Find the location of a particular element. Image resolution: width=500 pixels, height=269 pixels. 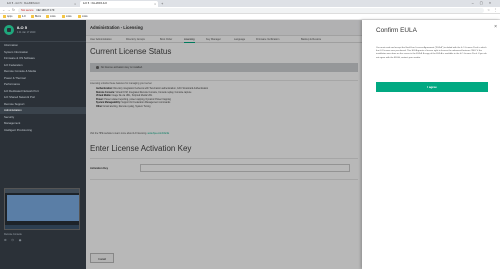

reload-icon: ↻ is located at coordinates (13, 10).